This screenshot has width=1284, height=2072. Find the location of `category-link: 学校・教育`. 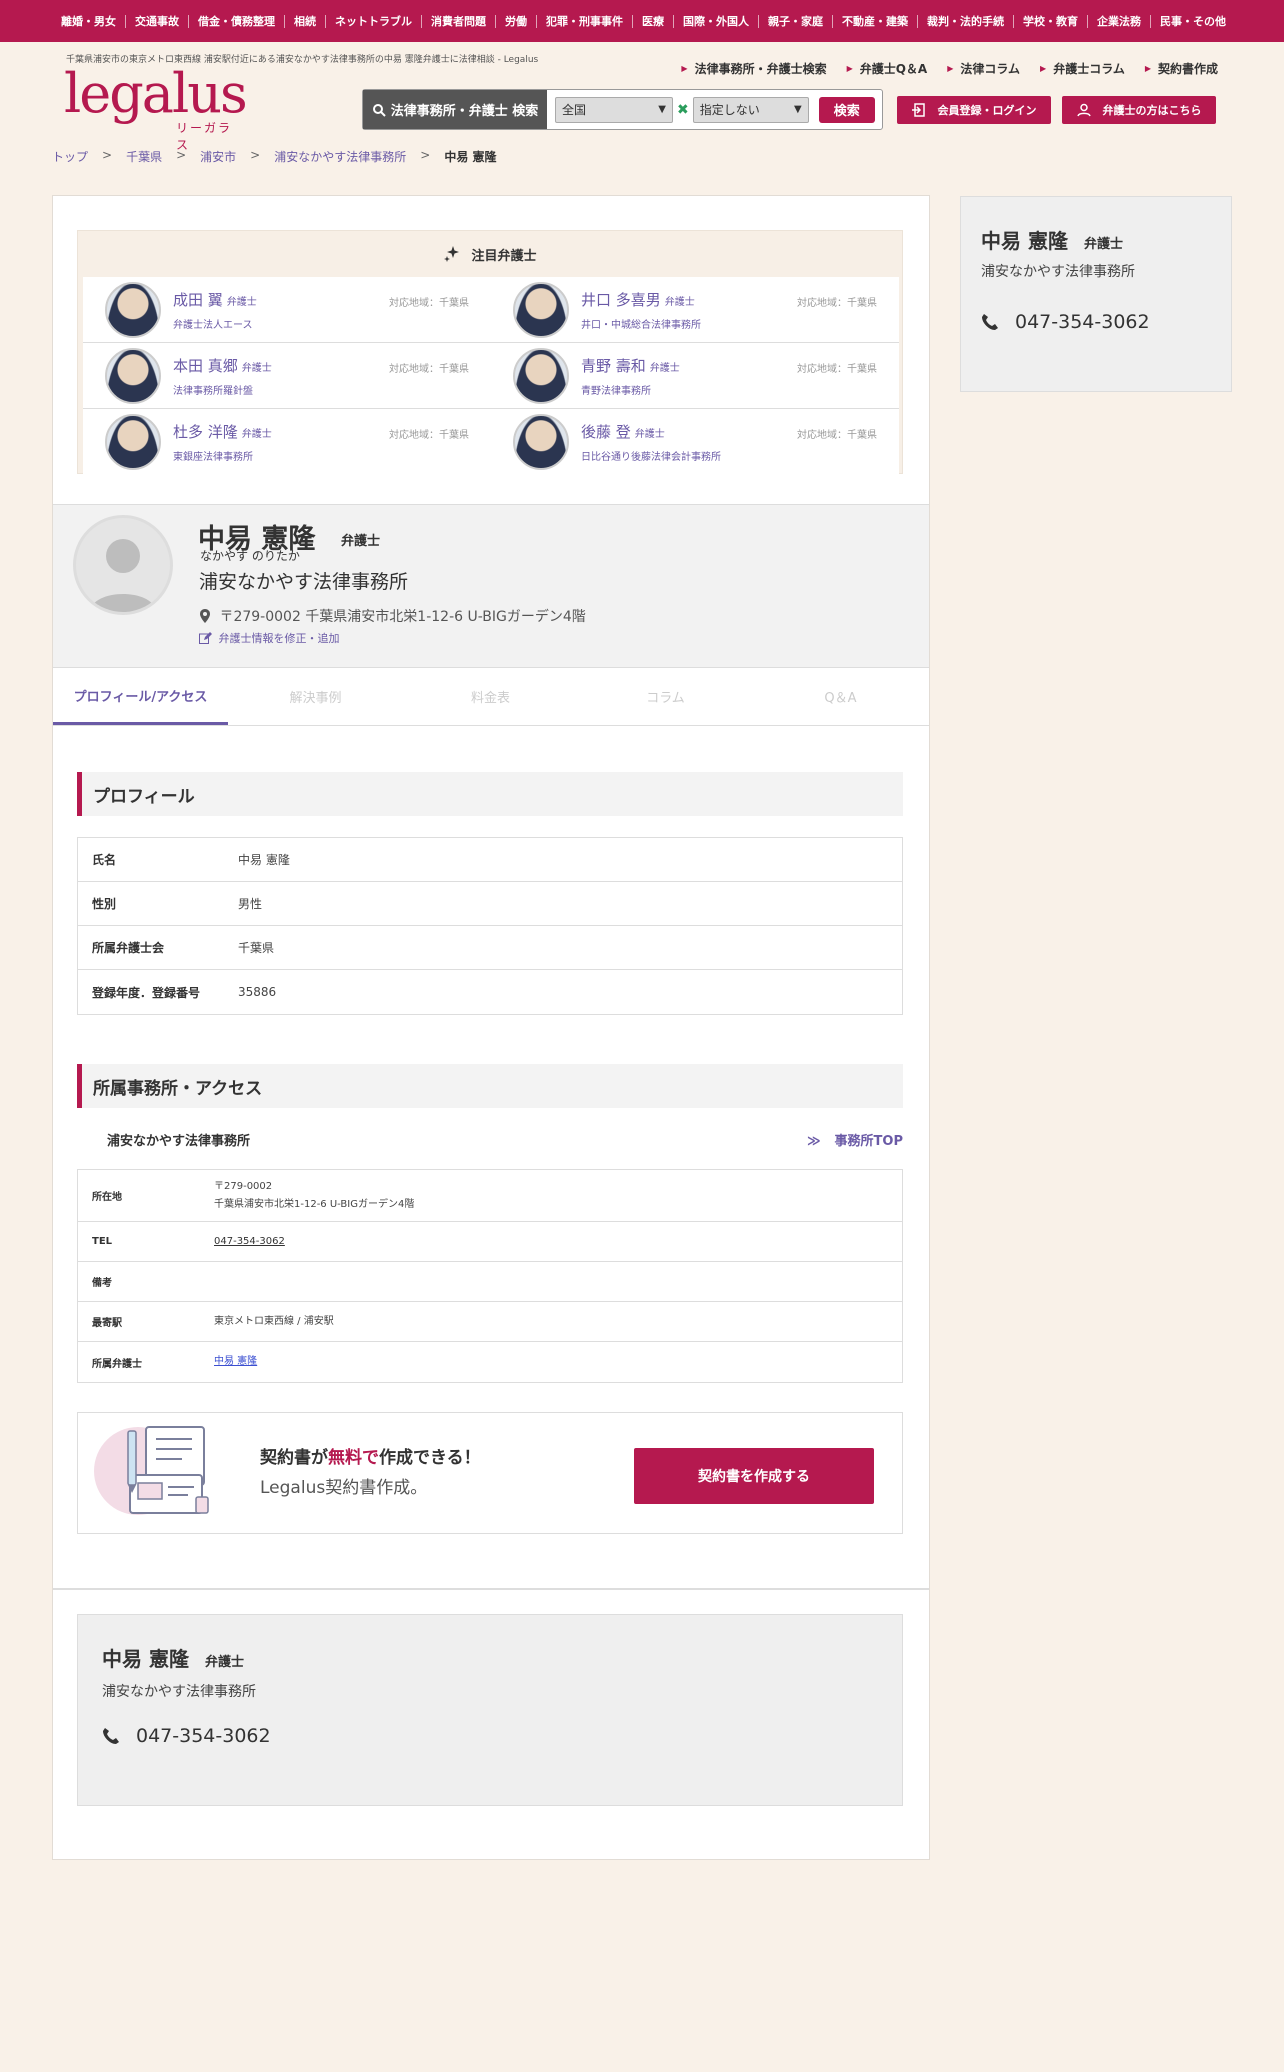

category-link: 学校・教育 is located at coordinates (1051, 21).